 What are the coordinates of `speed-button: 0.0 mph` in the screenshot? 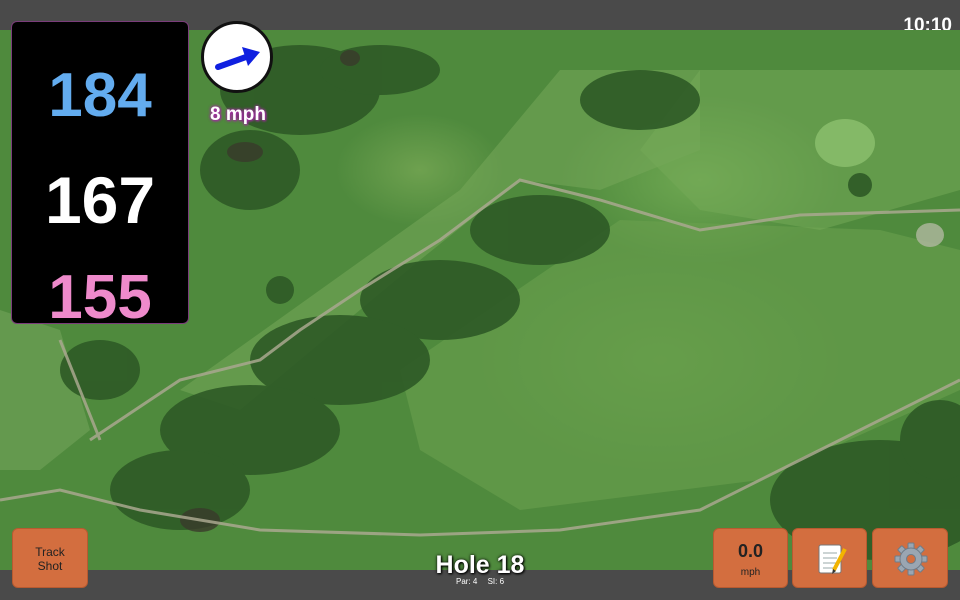 It's located at (750, 558).